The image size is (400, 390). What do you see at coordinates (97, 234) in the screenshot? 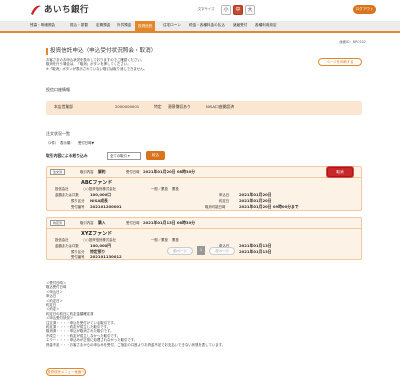
I see `fund-name: XYZファンド` at bounding box center [97, 234].